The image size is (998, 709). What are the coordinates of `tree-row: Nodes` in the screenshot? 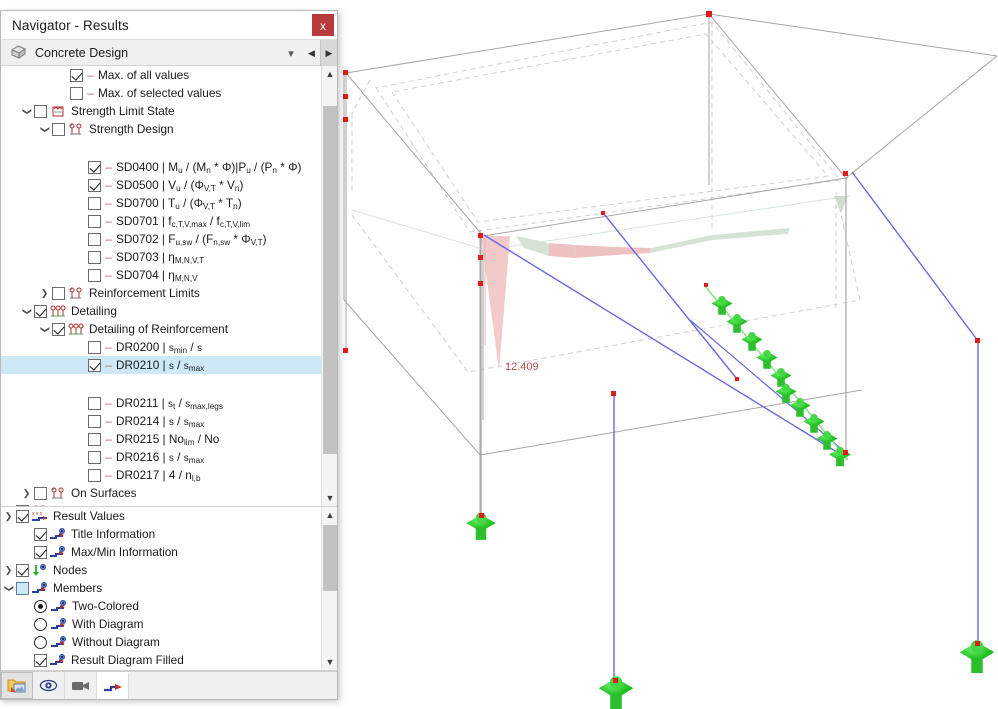 It's located at (161, 570).